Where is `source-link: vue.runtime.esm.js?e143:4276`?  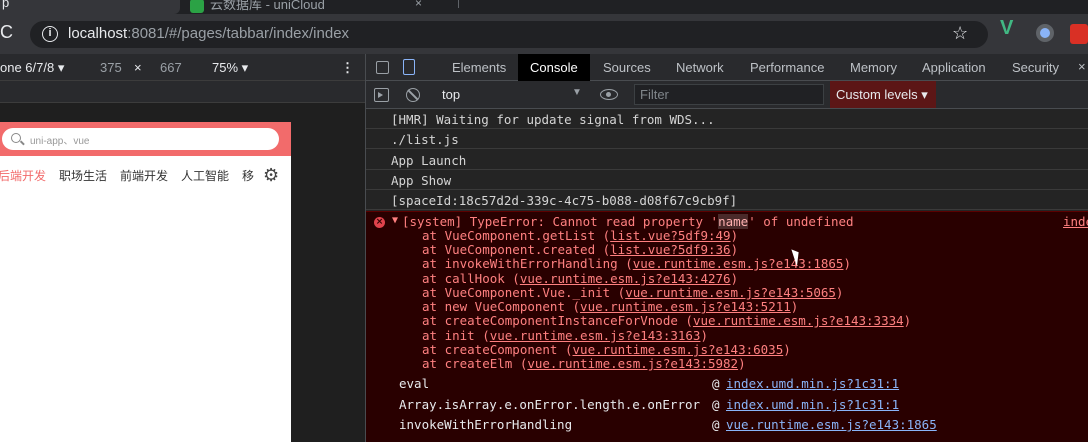
source-link: vue.runtime.esm.js?e143:4276 is located at coordinates (625, 278).